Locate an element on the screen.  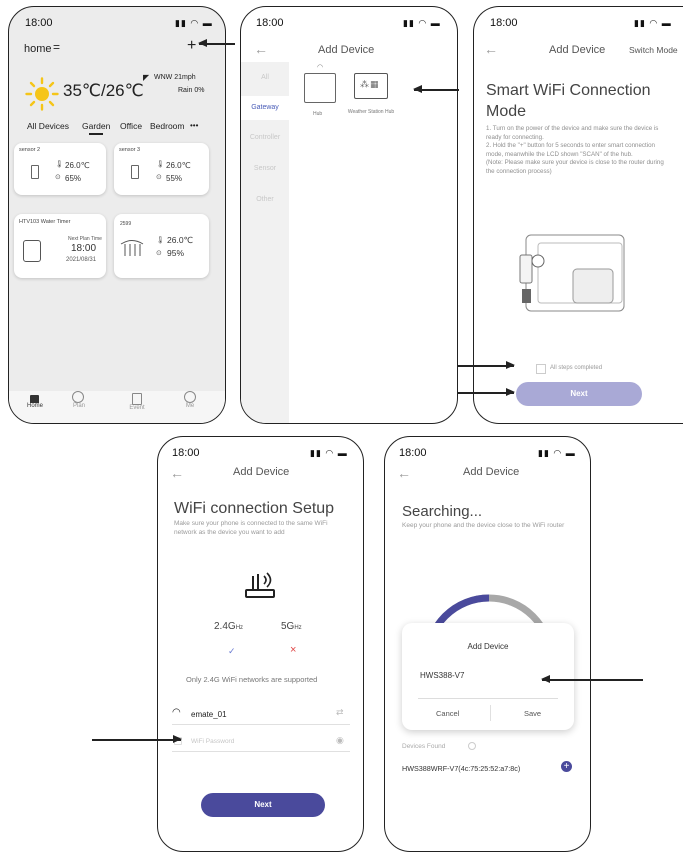
show-password-eye-icon: ◉ is located at coordinates (340, 740).